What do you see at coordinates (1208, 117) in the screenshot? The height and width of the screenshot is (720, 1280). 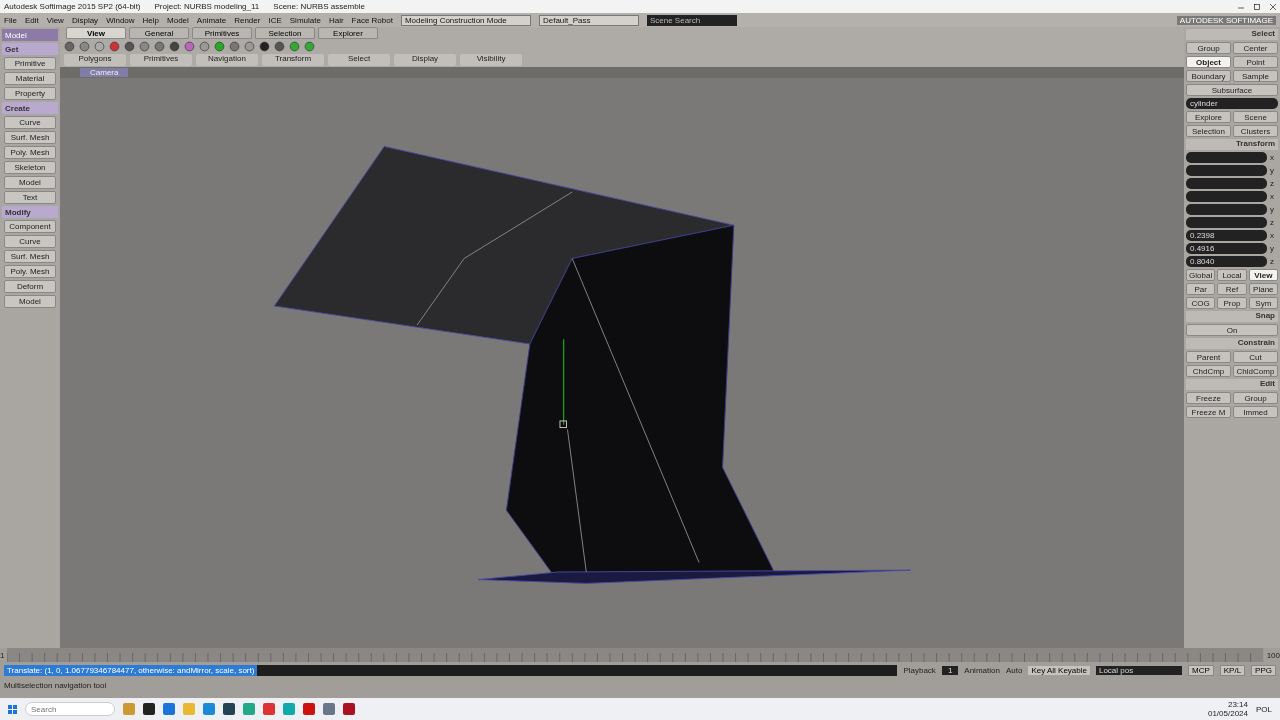 I see `explore-button: Explore` at bounding box center [1208, 117].